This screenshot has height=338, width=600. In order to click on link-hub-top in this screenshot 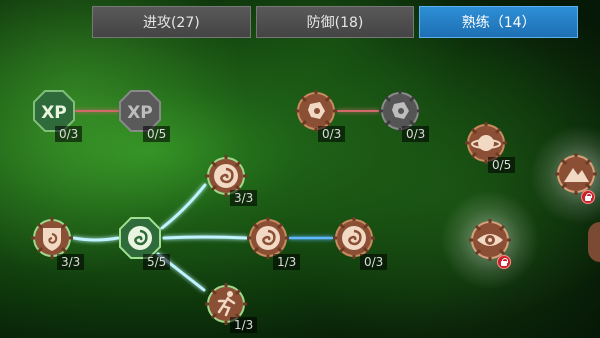, I will do `click(183, 206)`.